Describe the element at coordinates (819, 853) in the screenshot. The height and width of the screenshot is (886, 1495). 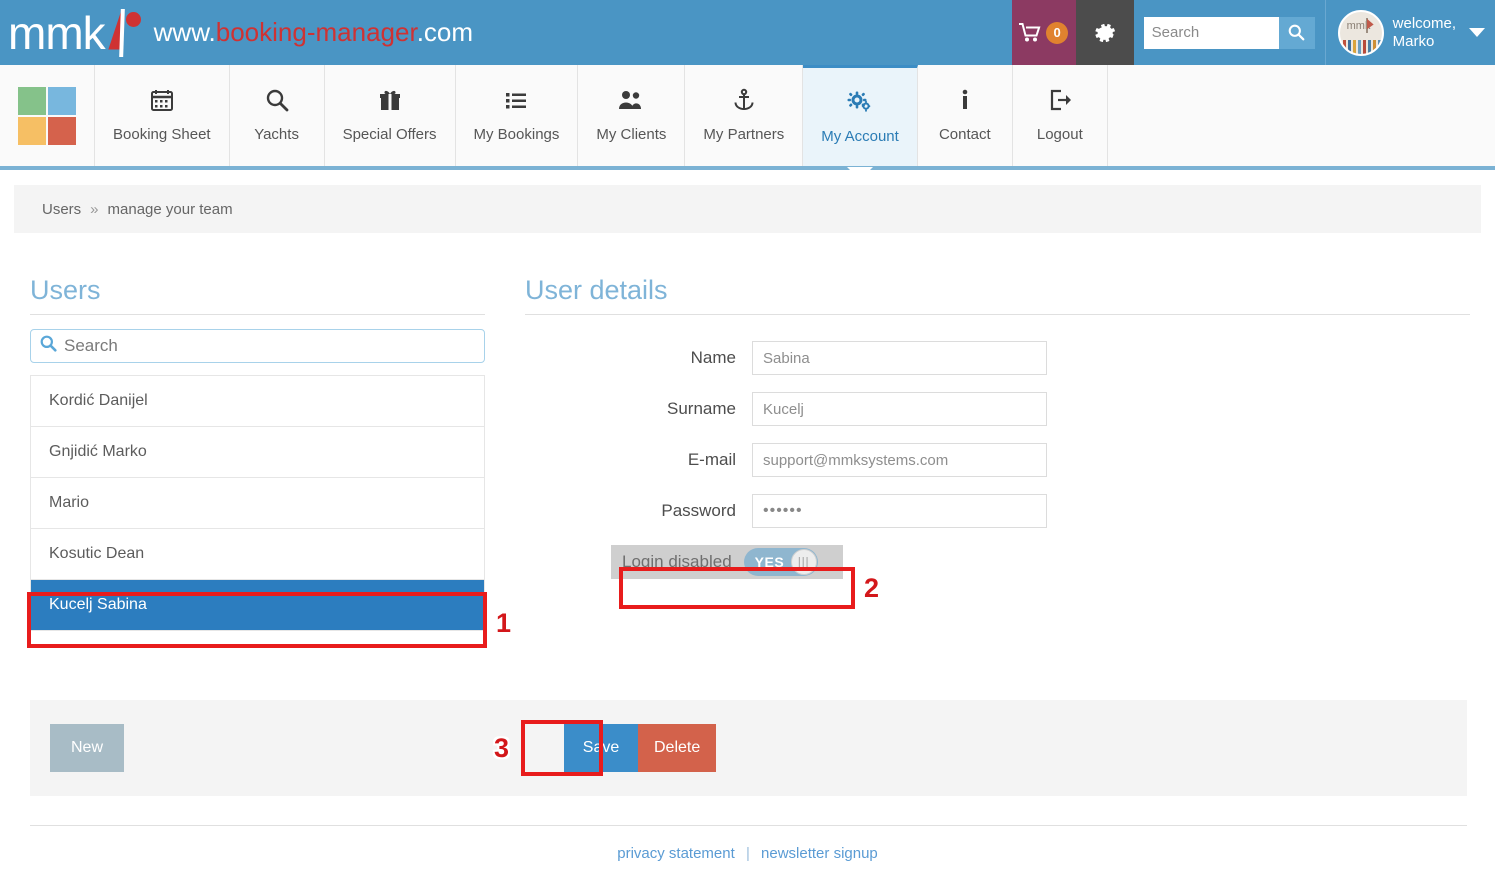
I see `newsletter-signup-link: newsletter signup` at that location.